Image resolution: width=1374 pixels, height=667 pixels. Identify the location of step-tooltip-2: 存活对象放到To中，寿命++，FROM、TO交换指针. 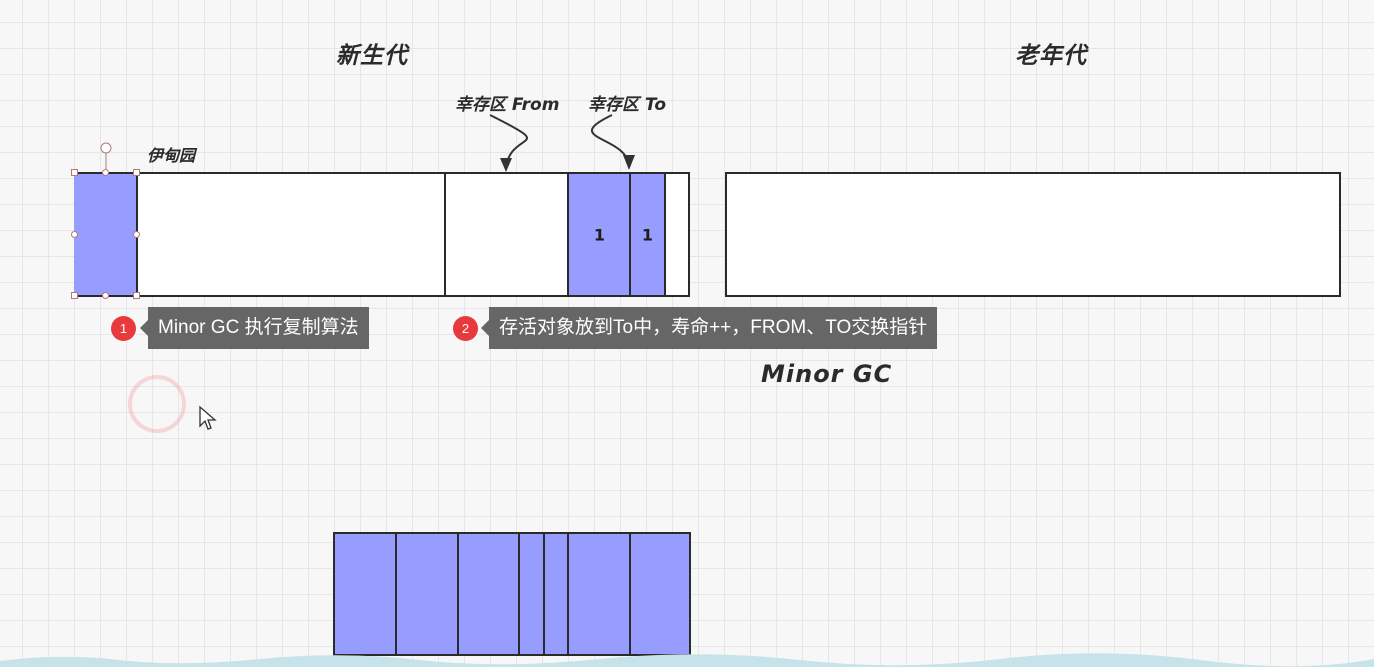
(709, 328).